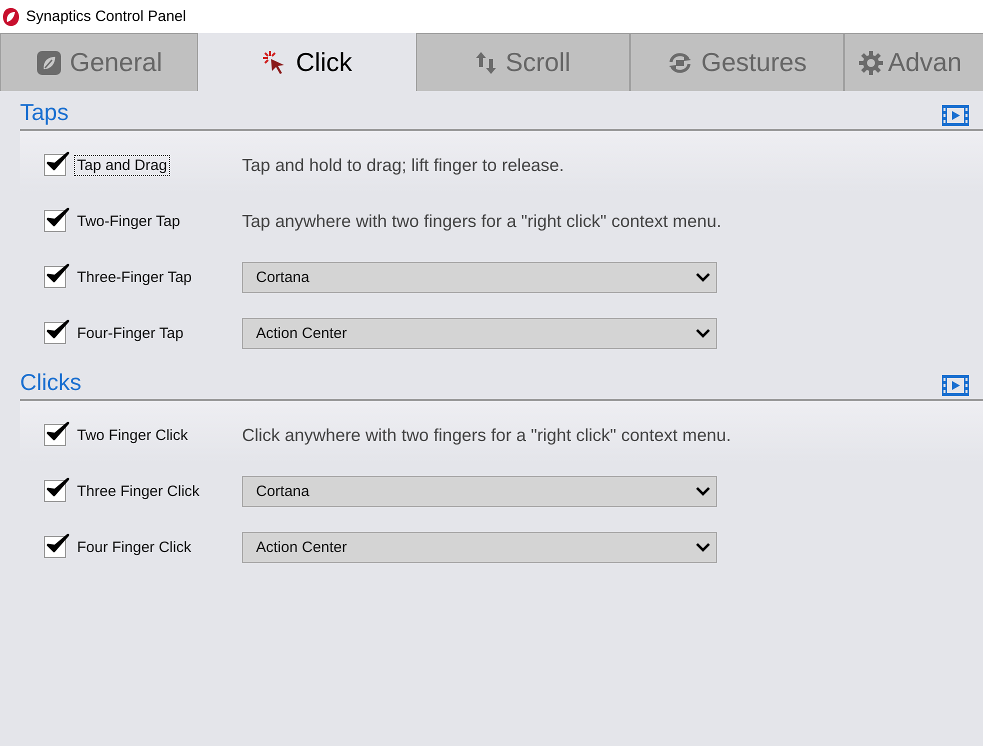 Image resolution: width=983 pixels, height=746 pixels. What do you see at coordinates (51, 382) in the screenshot?
I see `section-heading: Clicks` at bounding box center [51, 382].